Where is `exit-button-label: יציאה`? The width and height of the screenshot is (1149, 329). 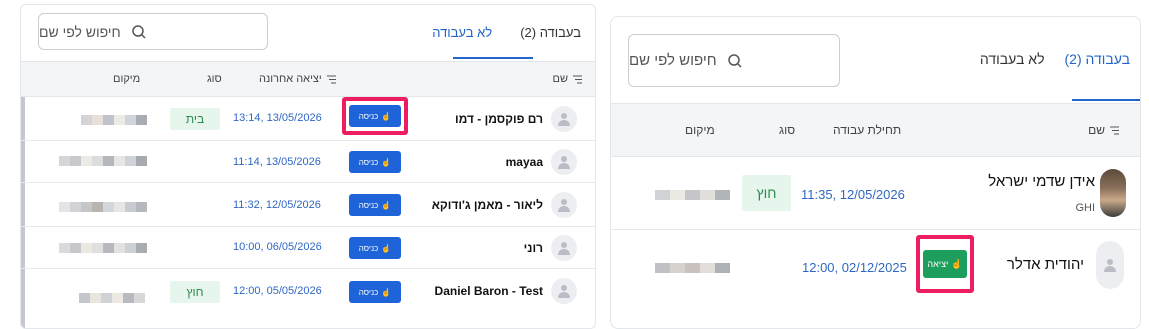
exit-button-label: יציאה is located at coordinates (938, 264).